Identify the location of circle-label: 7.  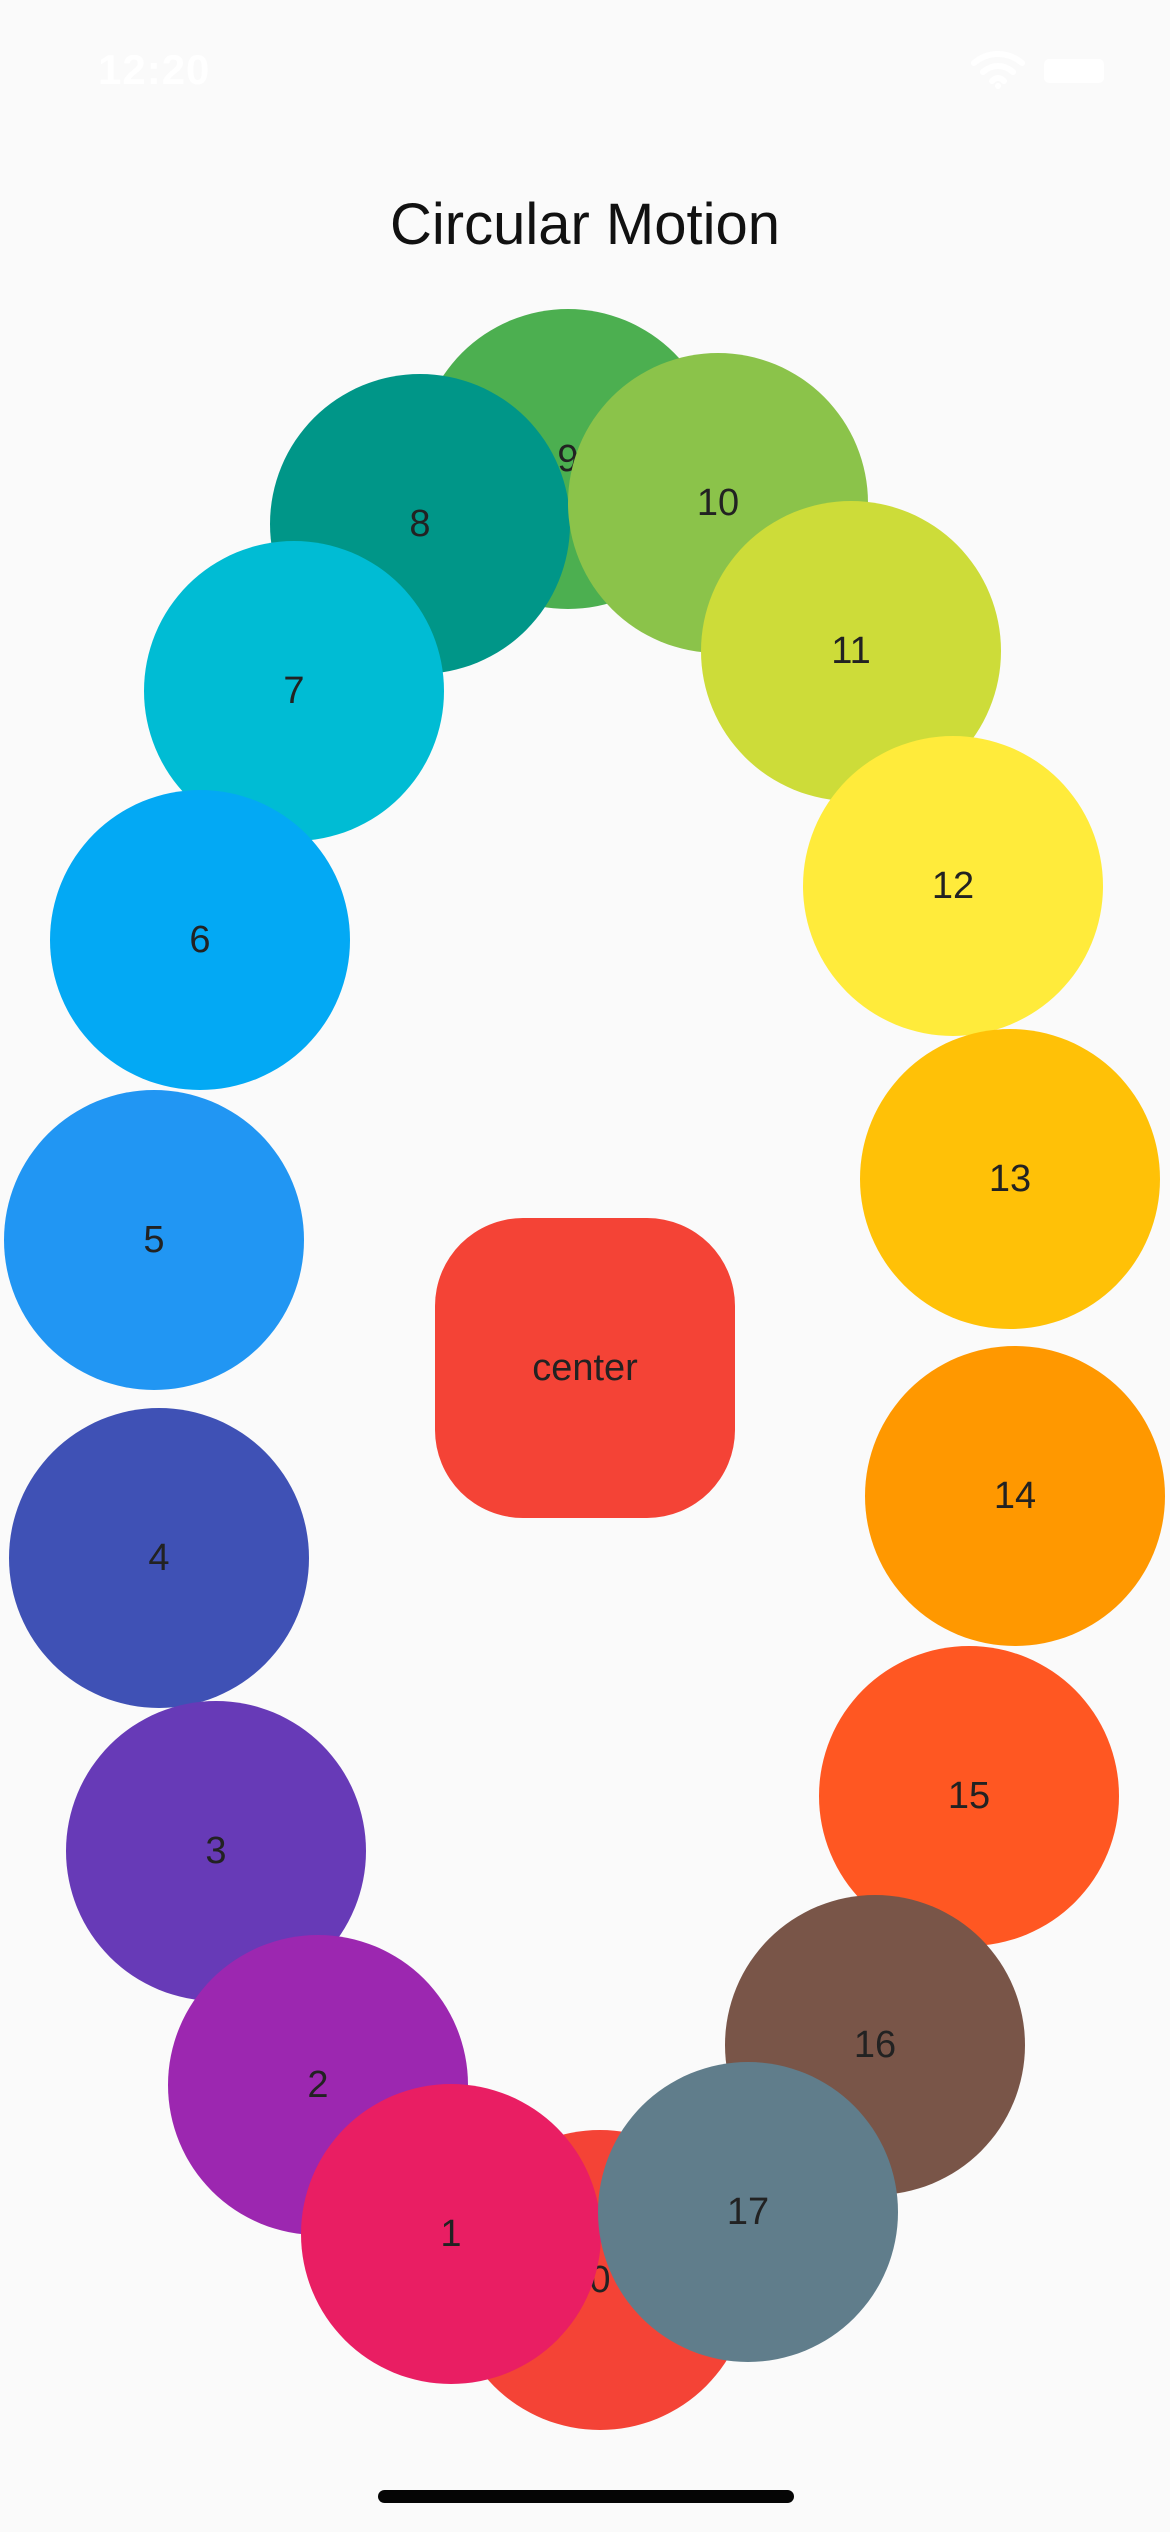
(294, 691).